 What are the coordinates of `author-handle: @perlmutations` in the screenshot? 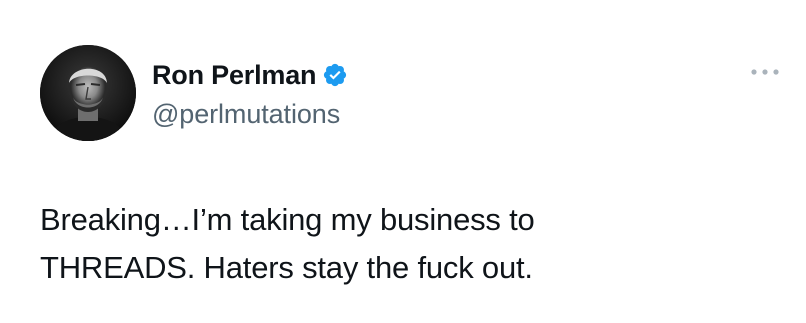 It's located at (250, 114).